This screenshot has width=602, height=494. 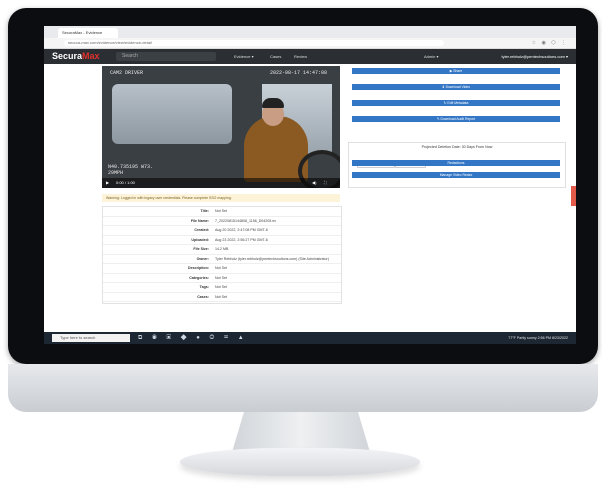 What do you see at coordinates (246, 220) in the screenshot?
I see `metadata-value: 7_20220815144808_1156_D04205.ev` at bounding box center [246, 220].